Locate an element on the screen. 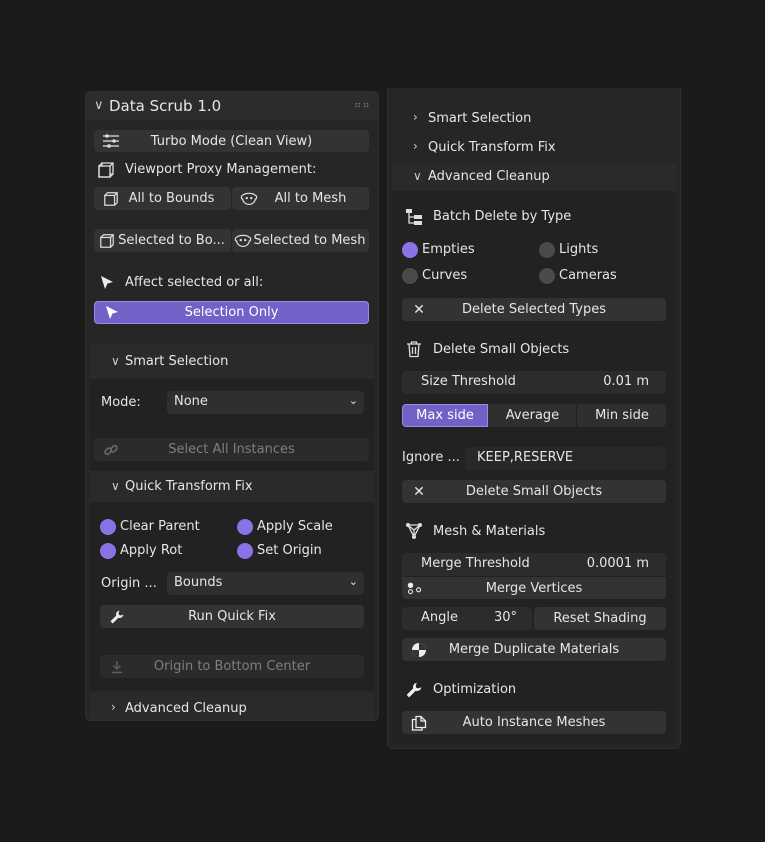  duplicate-icon is located at coordinates (419, 723).